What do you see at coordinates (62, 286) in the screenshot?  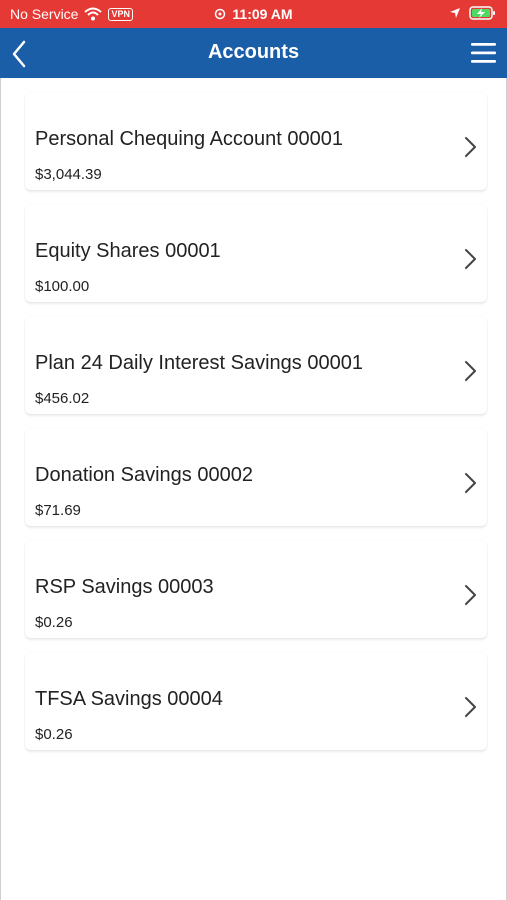 I see `account-balance: $100.00` at bounding box center [62, 286].